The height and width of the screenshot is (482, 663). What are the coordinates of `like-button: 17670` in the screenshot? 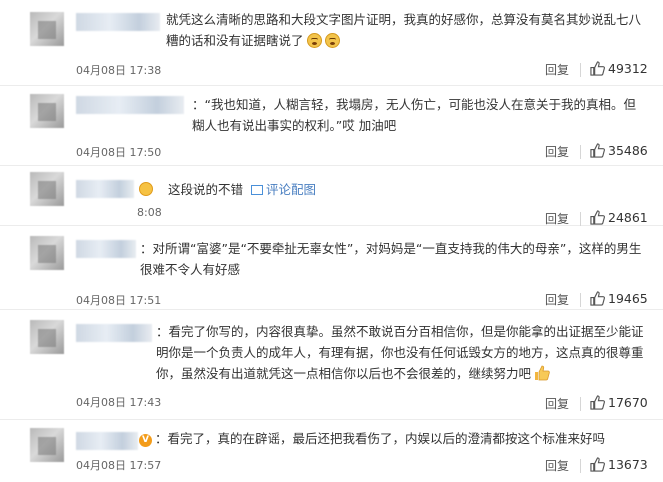 It's located at (619, 402).